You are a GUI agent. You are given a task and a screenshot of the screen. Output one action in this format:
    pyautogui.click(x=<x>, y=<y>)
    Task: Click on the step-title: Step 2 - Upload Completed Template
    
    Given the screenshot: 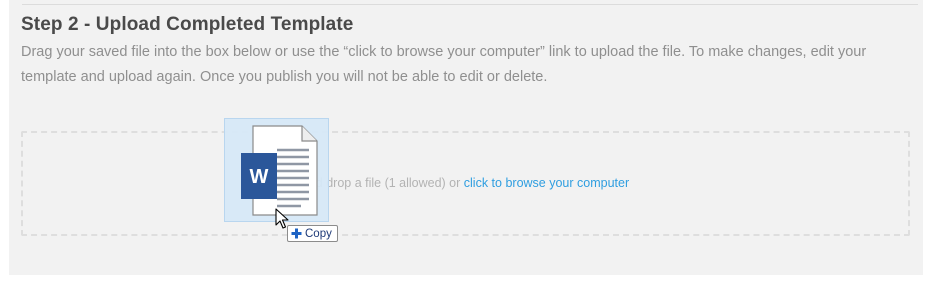 What is the action you would take?
    pyautogui.click(x=187, y=24)
    